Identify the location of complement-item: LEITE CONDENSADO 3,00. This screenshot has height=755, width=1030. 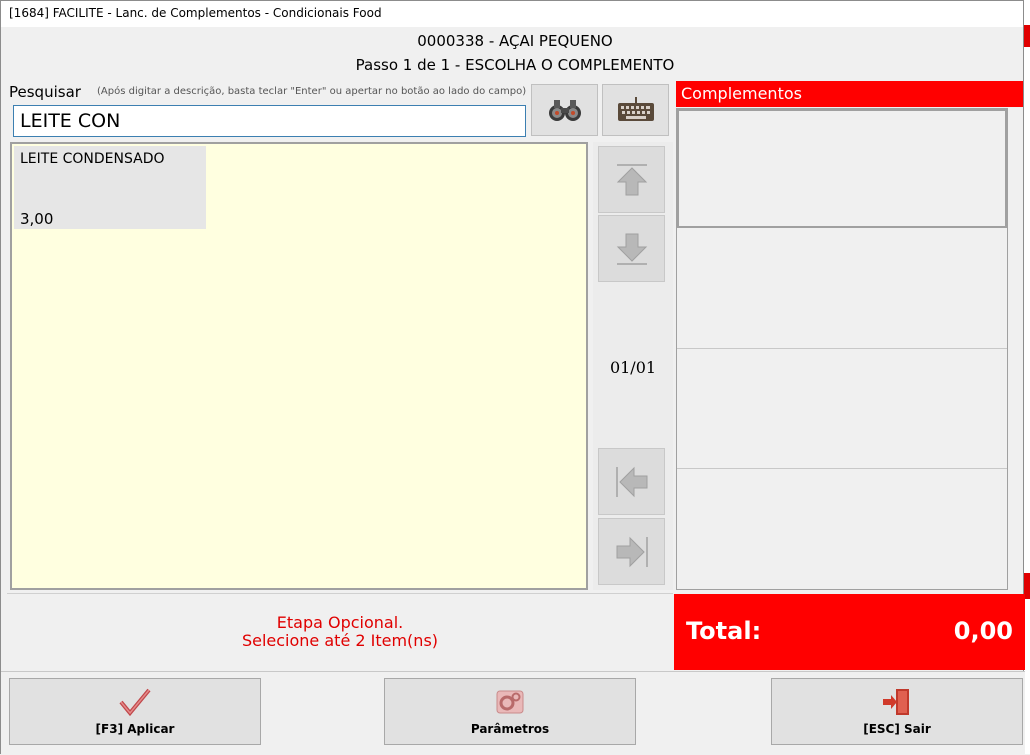
(110, 187).